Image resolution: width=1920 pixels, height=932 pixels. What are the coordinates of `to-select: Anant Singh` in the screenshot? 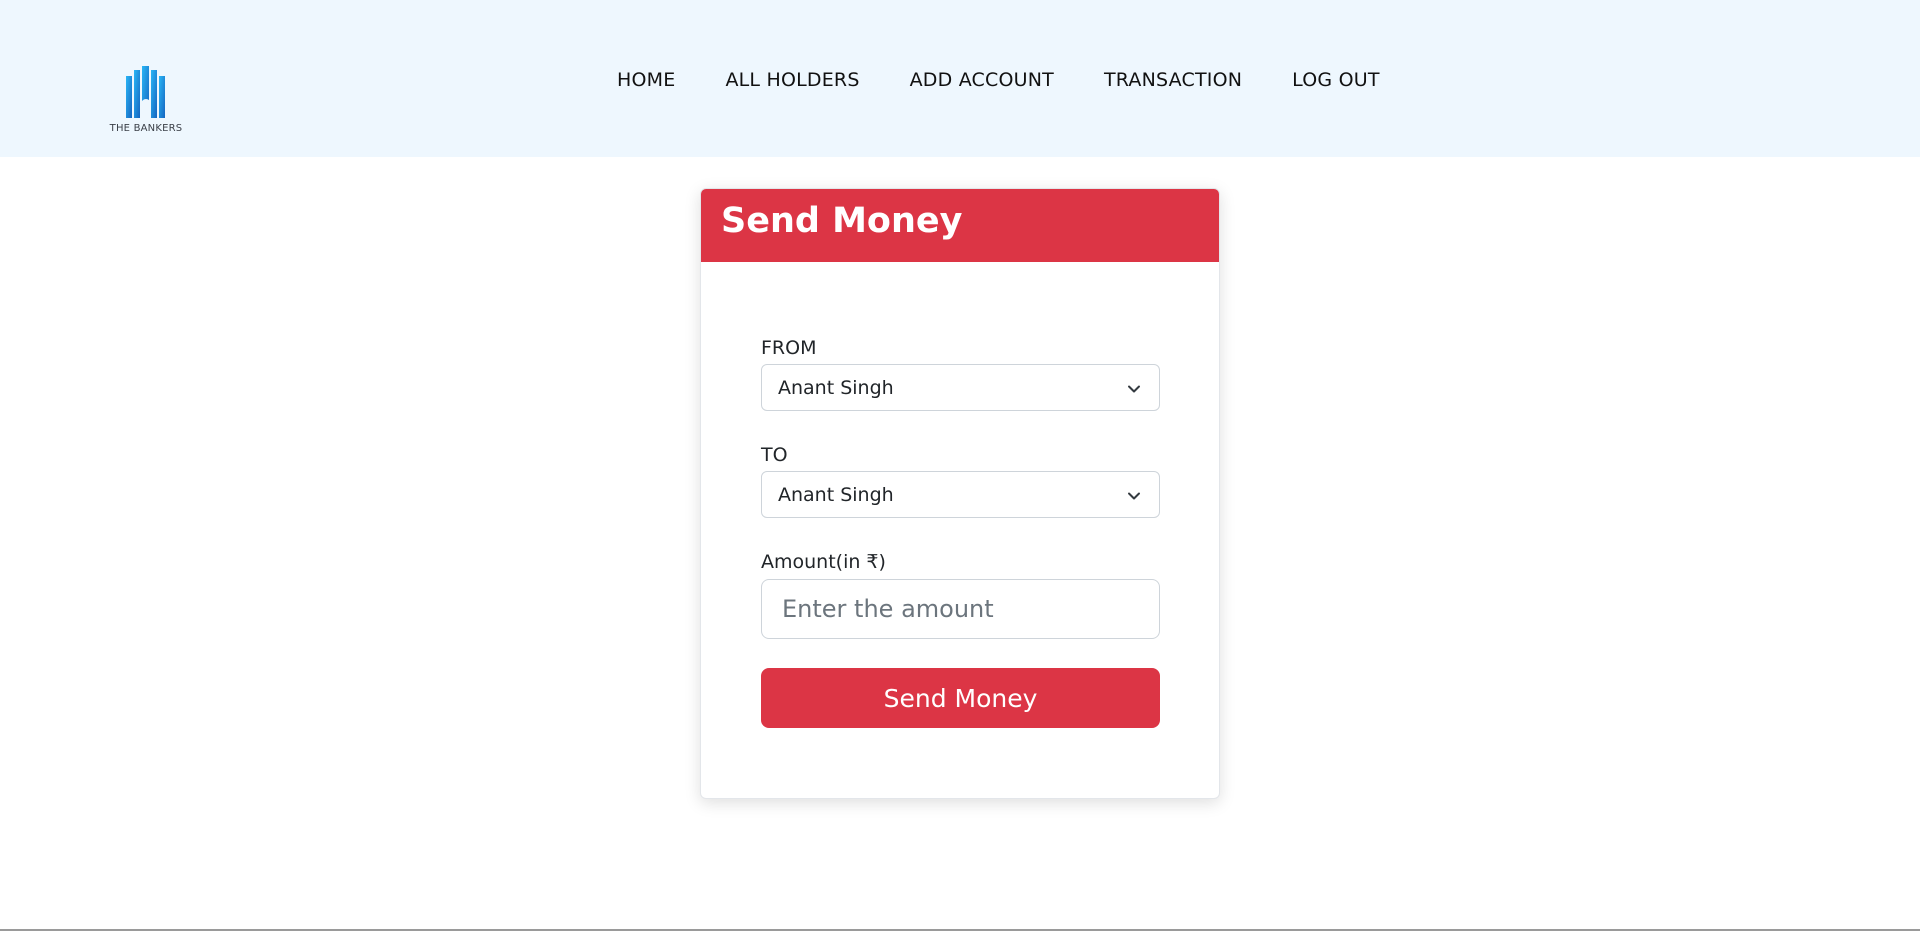 It's located at (960, 494).